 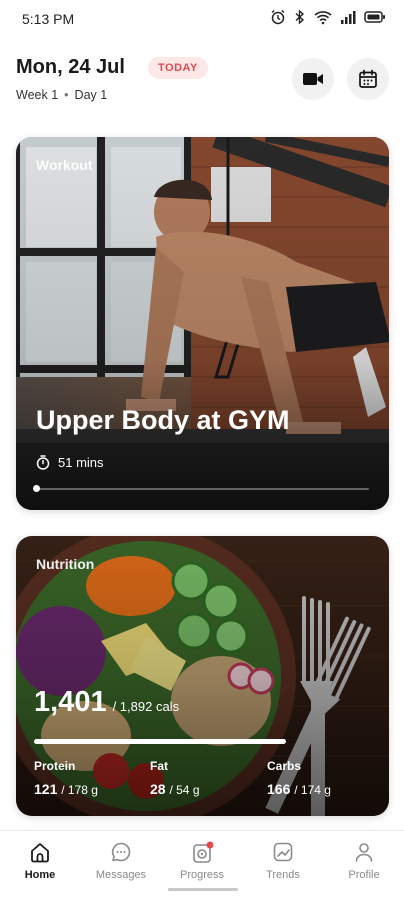 What do you see at coordinates (40, 853) in the screenshot?
I see `home-icon` at bounding box center [40, 853].